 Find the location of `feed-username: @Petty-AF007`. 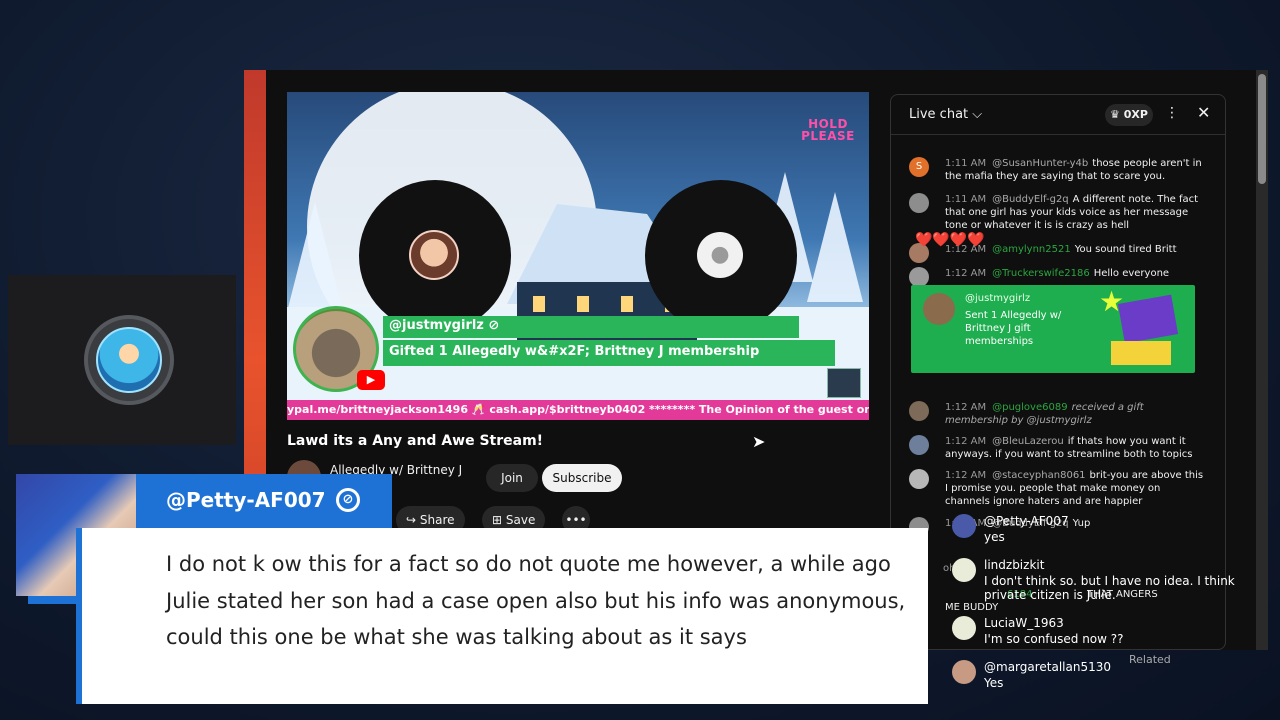

feed-username: @Petty-AF007 is located at coordinates (1026, 521).